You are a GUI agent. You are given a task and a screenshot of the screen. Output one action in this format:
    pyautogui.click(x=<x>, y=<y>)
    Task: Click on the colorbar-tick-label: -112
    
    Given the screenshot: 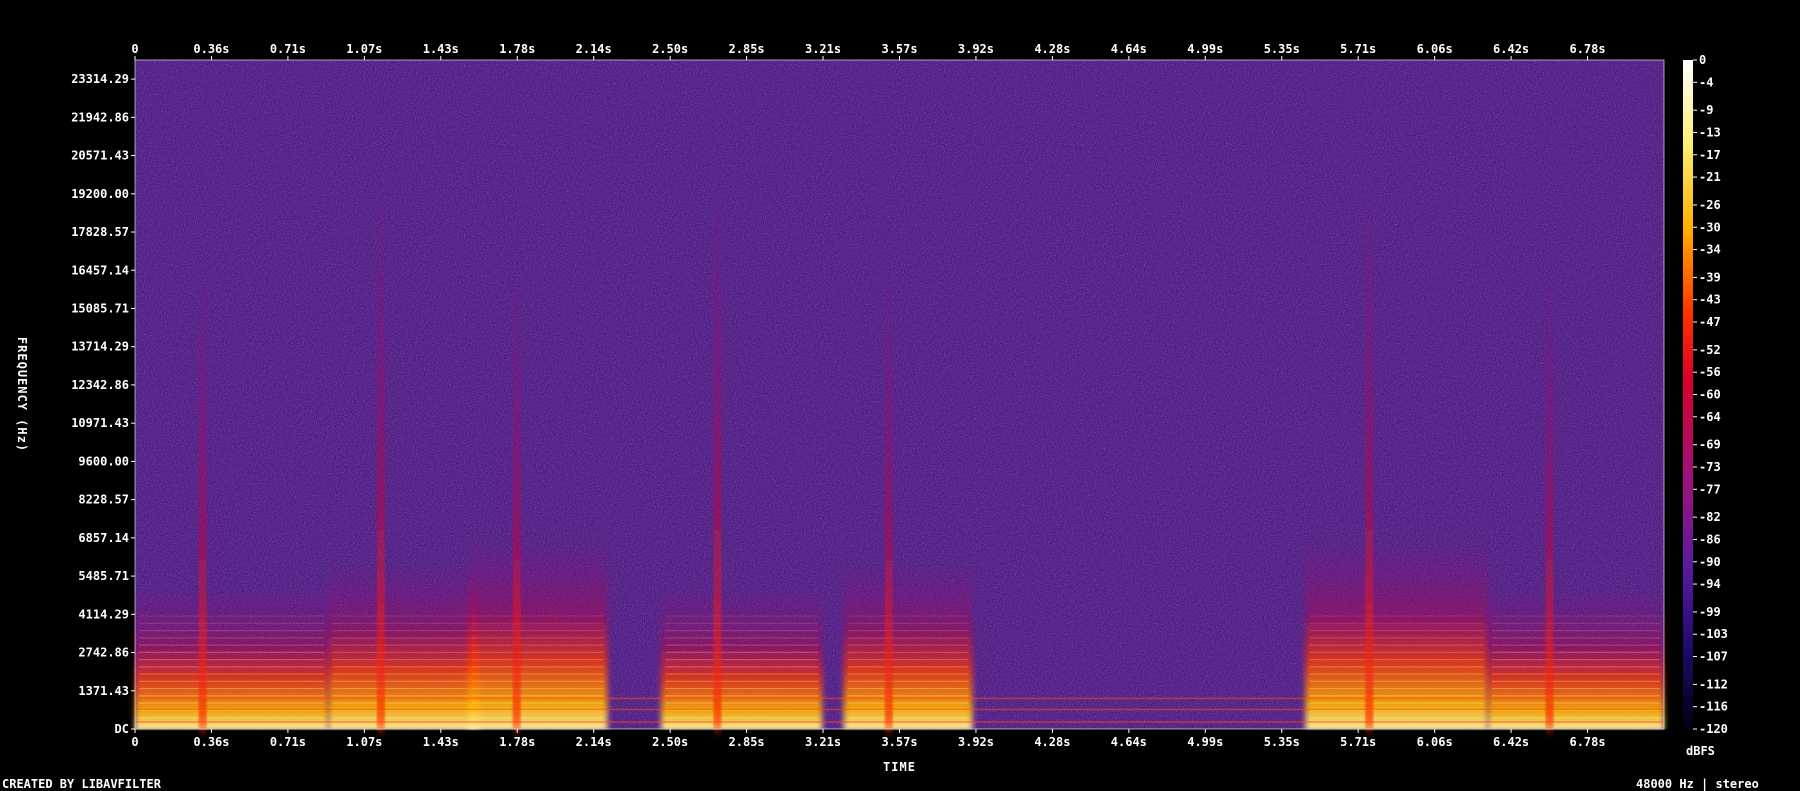 What is the action you would take?
    pyautogui.click(x=1713, y=684)
    